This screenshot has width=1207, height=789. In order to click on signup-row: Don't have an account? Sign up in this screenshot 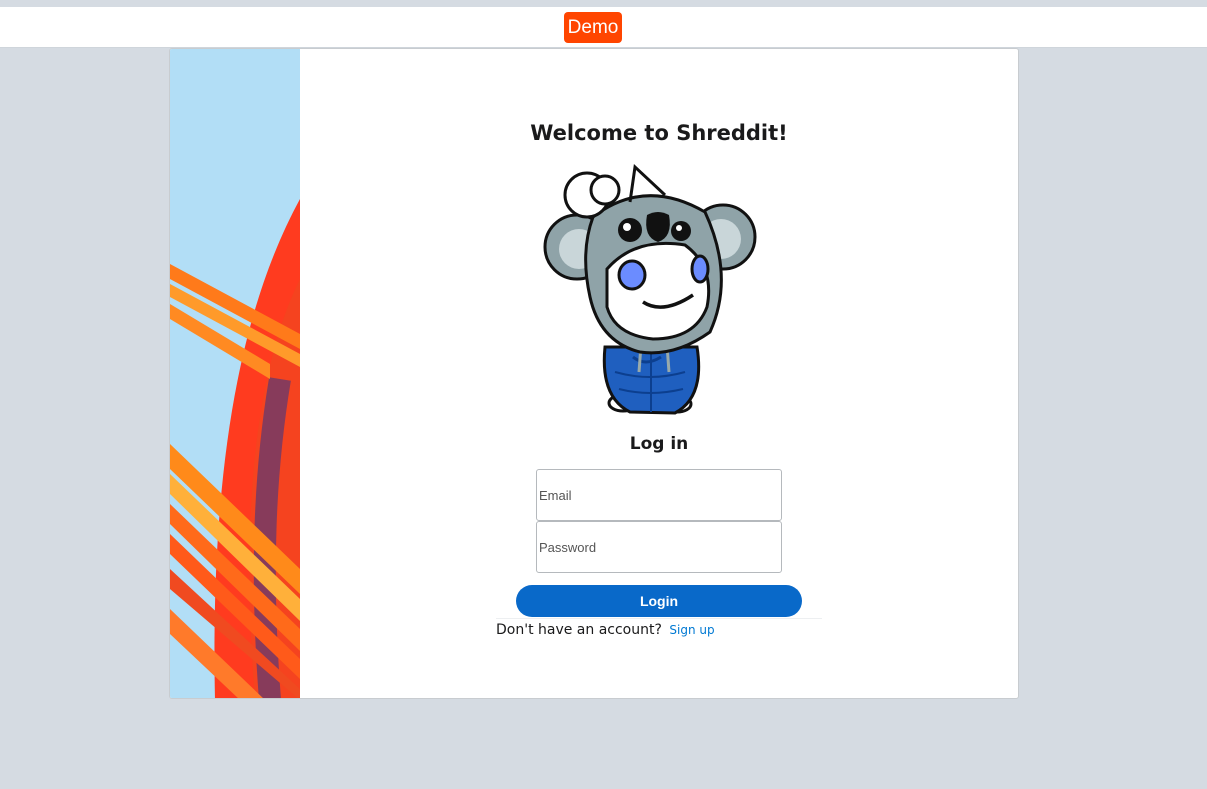, I will do `click(659, 631)`.